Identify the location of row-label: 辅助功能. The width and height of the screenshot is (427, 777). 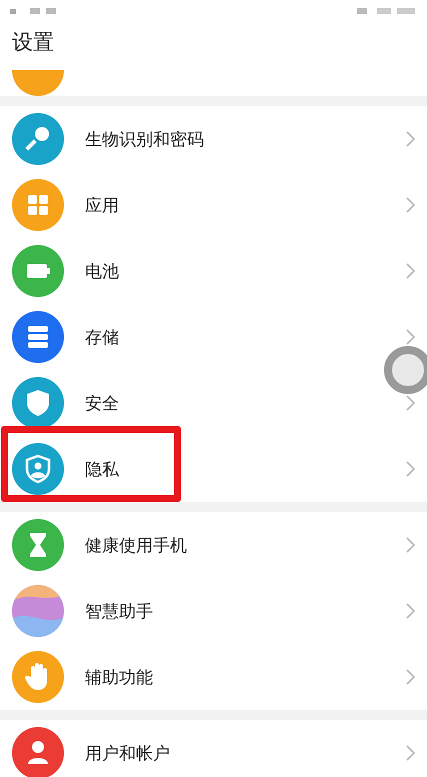
(119, 677).